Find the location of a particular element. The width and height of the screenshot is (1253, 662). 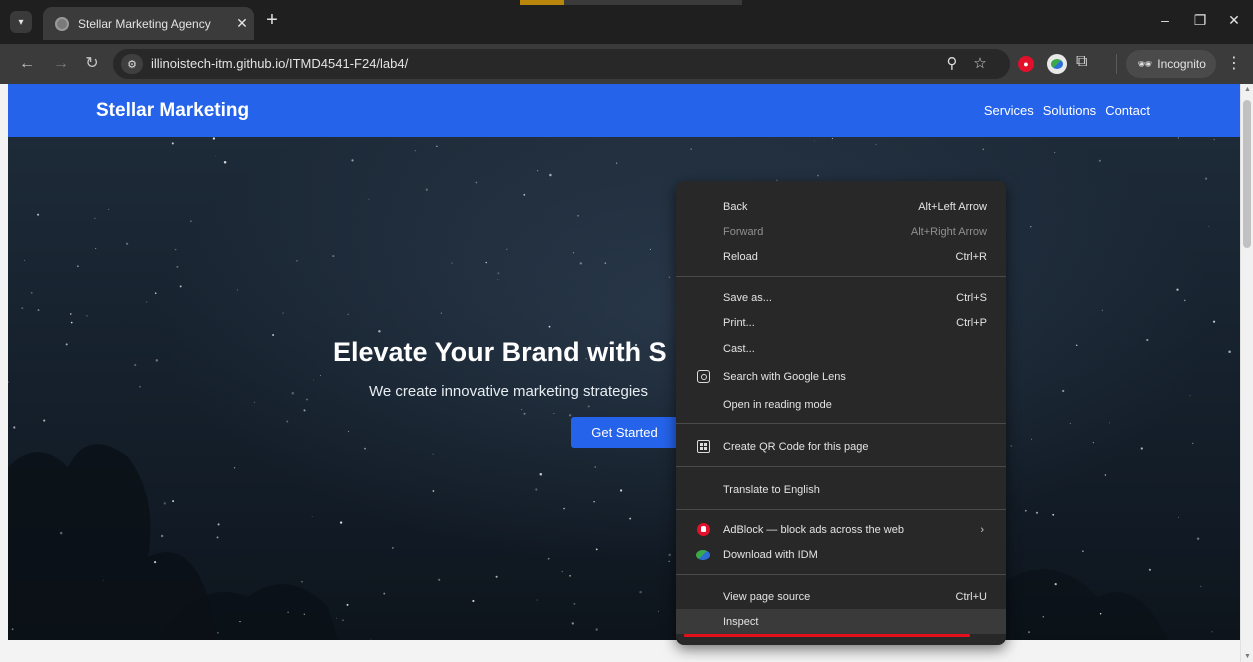

lens-icon is located at coordinates (703, 377).